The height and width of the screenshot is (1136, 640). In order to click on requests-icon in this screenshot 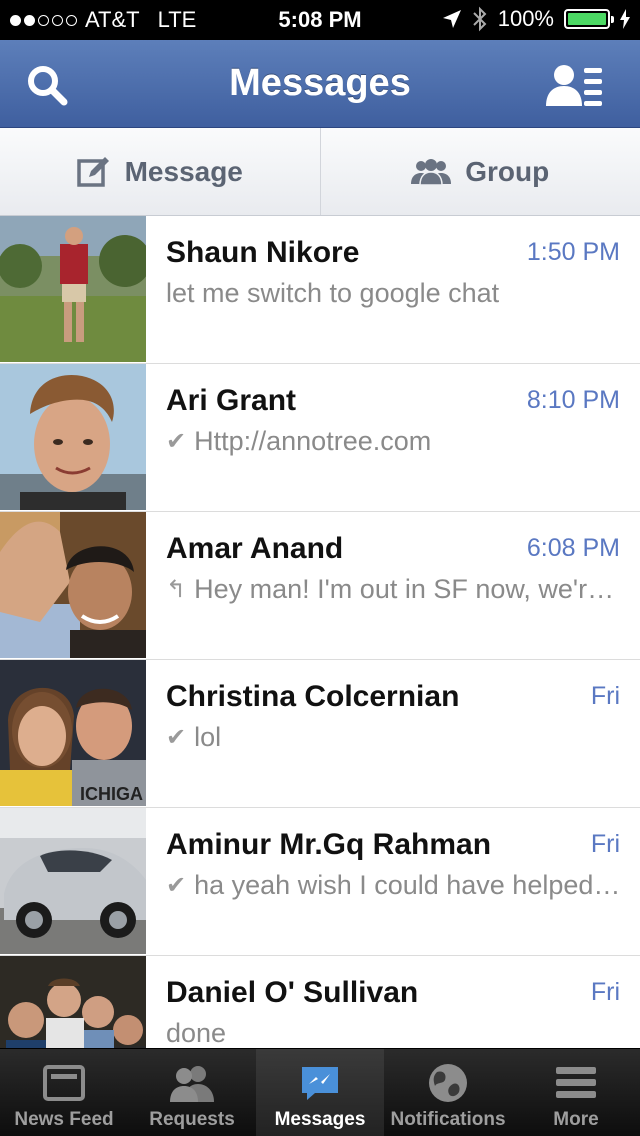, I will do `click(192, 1084)`.